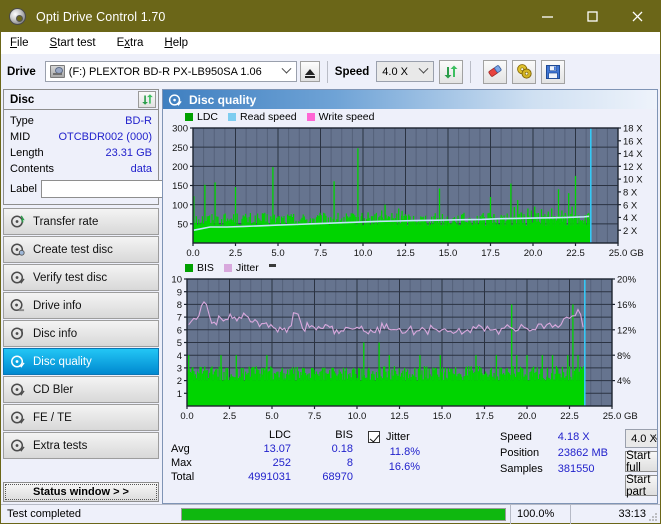 The width and height of the screenshot is (661, 524). I want to click on svg-text: 7, so click(179, 318).